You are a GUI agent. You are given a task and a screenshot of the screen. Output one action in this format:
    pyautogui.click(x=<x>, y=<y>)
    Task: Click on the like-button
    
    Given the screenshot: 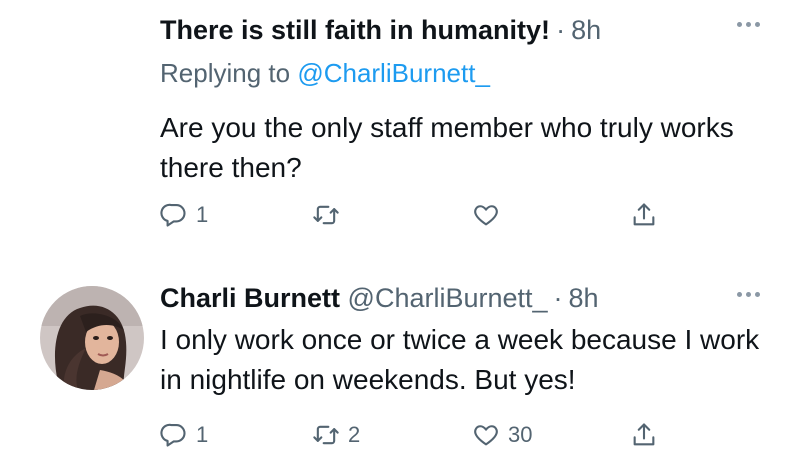 What is the action you would take?
    pyautogui.click(x=490, y=215)
    